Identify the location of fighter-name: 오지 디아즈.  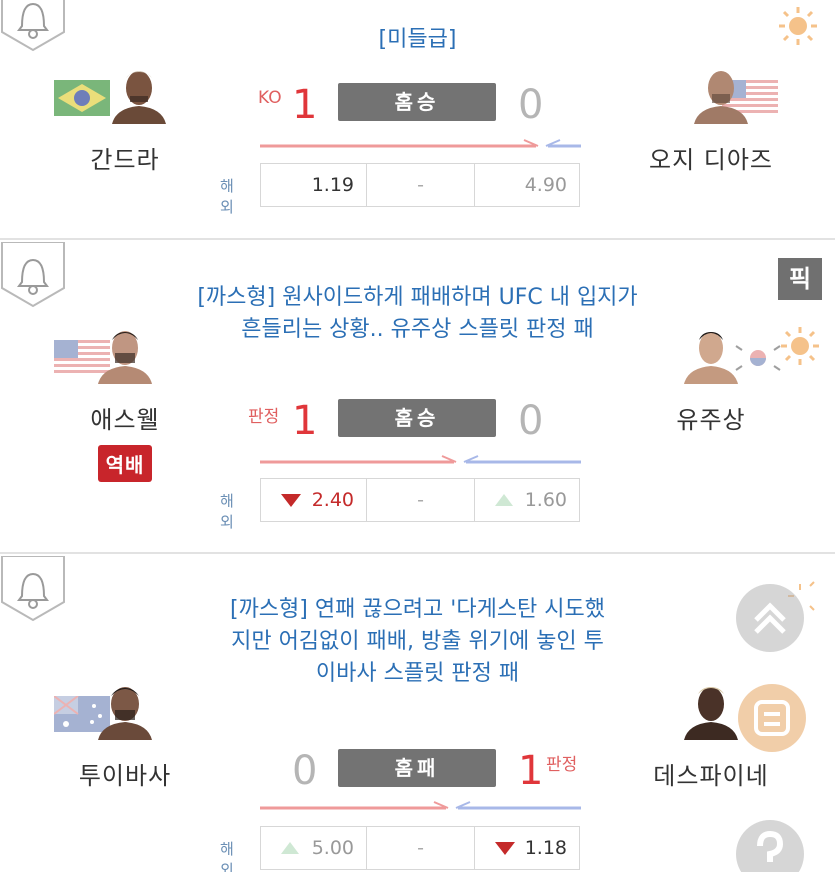
(711, 160).